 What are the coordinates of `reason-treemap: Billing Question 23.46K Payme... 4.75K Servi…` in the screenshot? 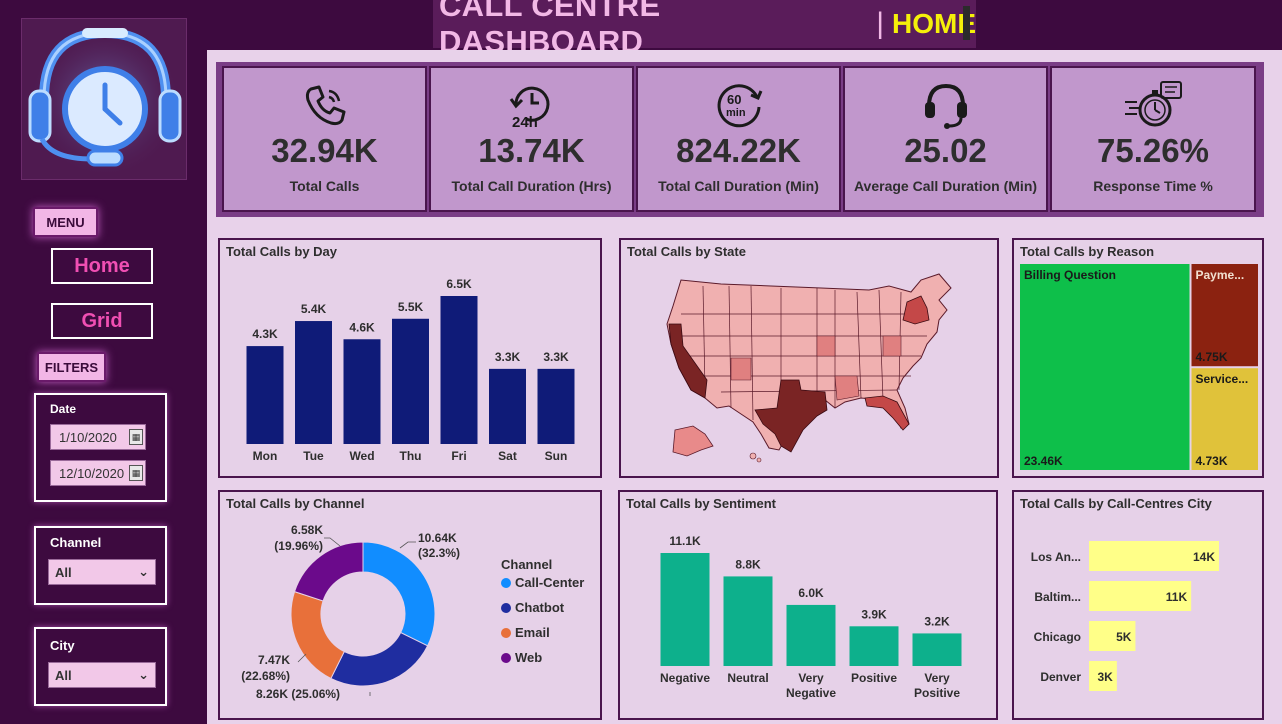 It's located at (1139, 367).